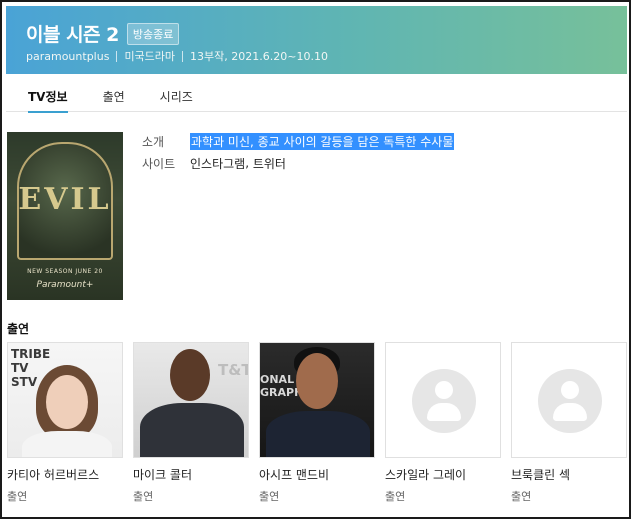 This screenshot has height=519, width=631. I want to click on title-row: 이블 시즌 2 방송종료, so click(103, 33).